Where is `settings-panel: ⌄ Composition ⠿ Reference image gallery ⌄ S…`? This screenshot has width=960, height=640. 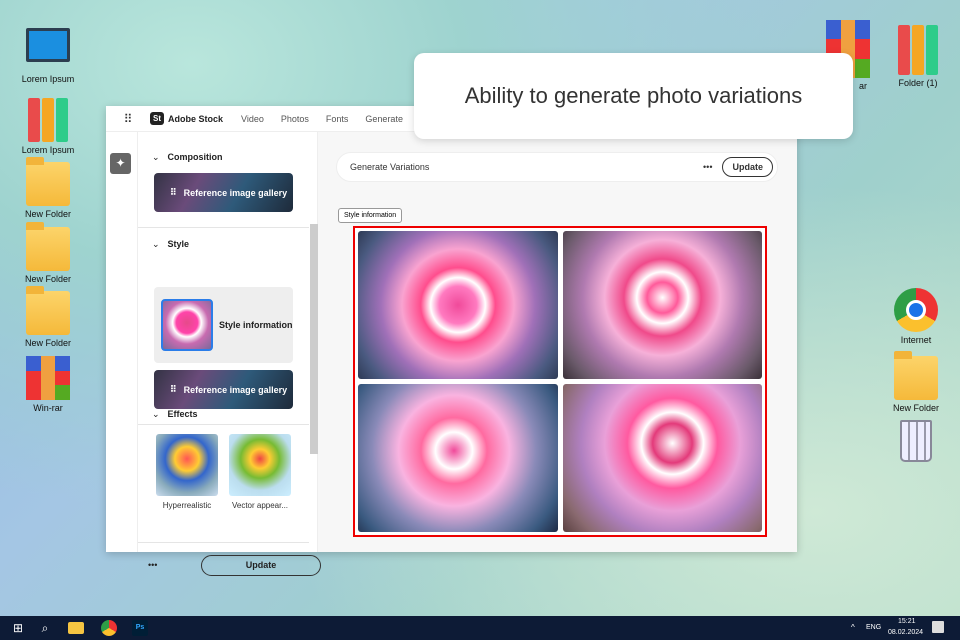 settings-panel: ⌄ Composition ⠿ Reference image gallery ⌄ S… is located at coordinates (229, 354).